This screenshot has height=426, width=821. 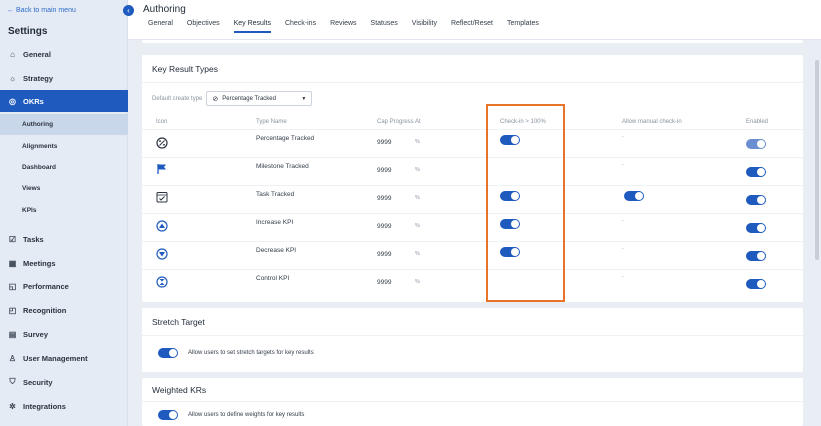 I want to click on table-row: Task Tracked 9999 %, so click(x=472, y=199).